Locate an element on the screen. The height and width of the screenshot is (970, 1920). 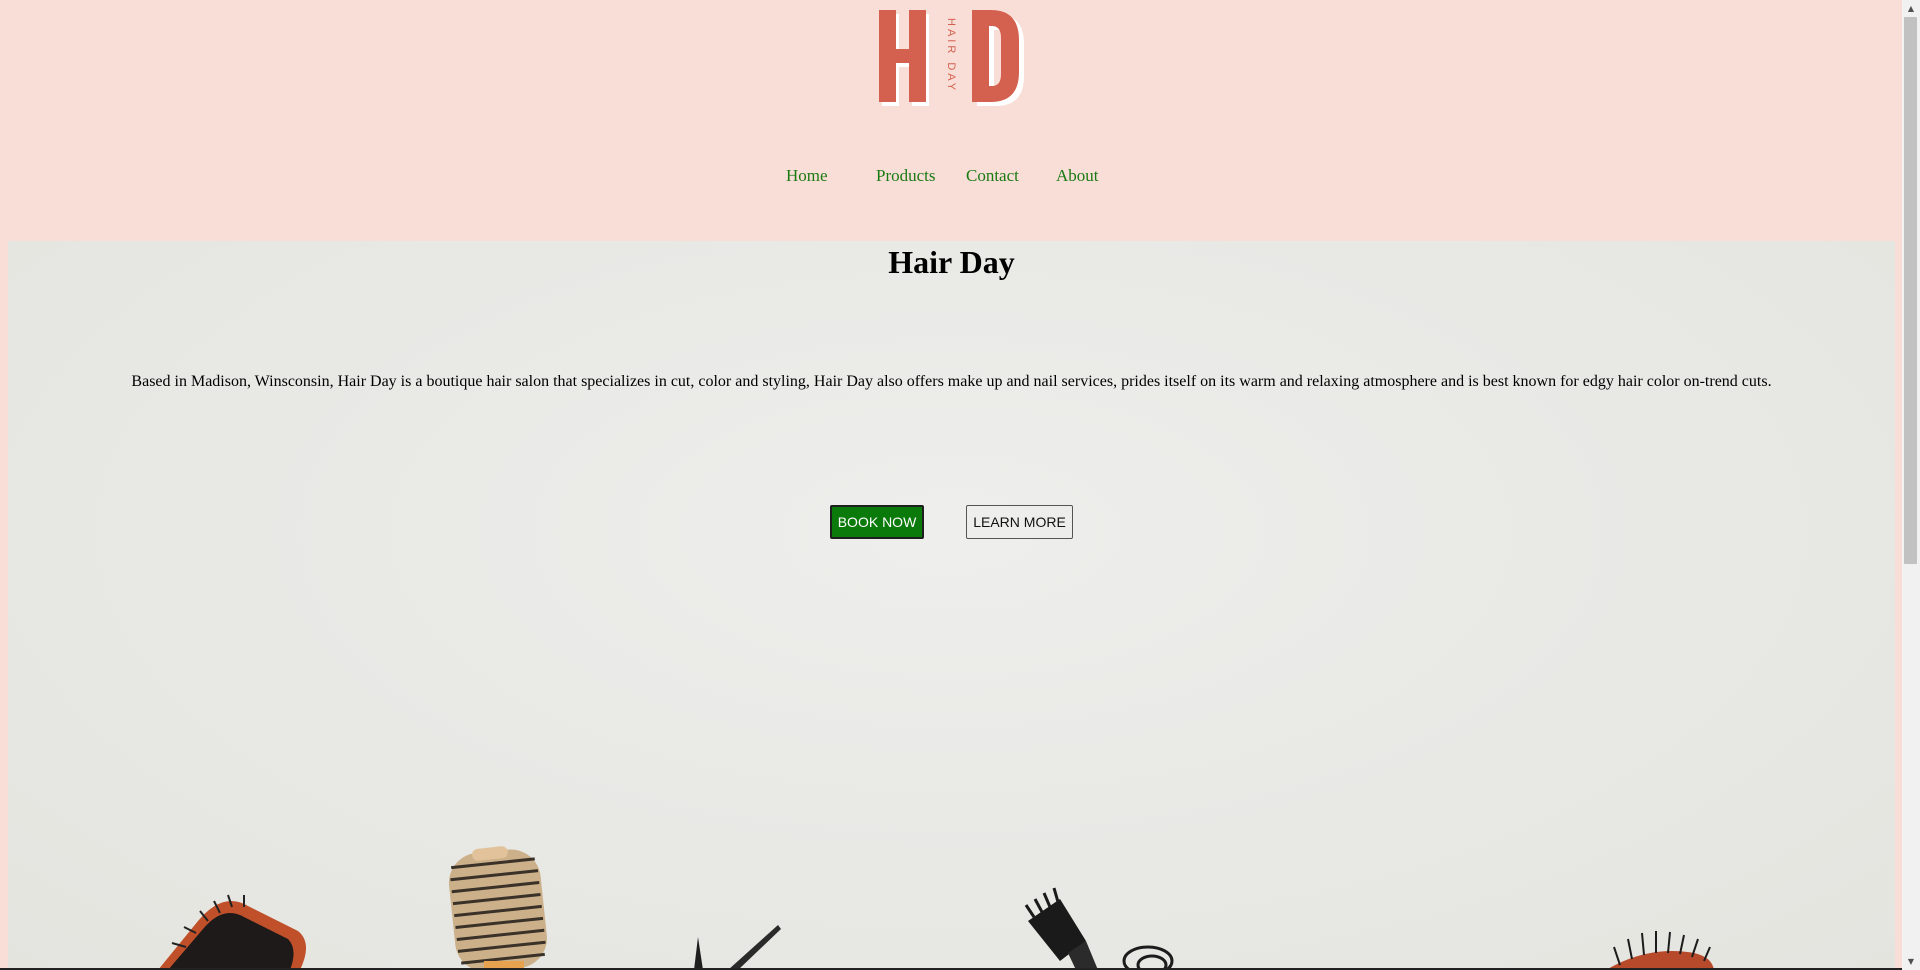
book-now-button: BOOK NOW is located at coordinates (877, 522).